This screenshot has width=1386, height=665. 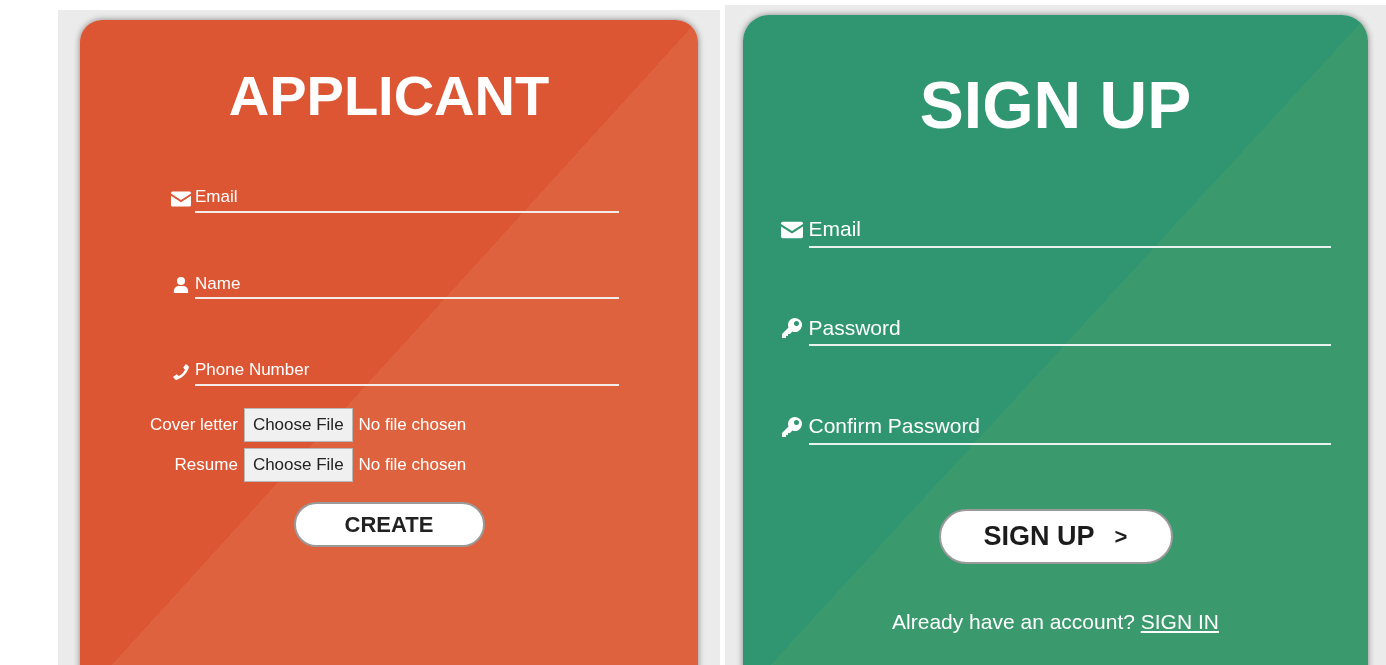 What do you see at coordinates (389, 524) in the screenshot?
I see `create-button: CREATE` at bounding box center [389, 524].